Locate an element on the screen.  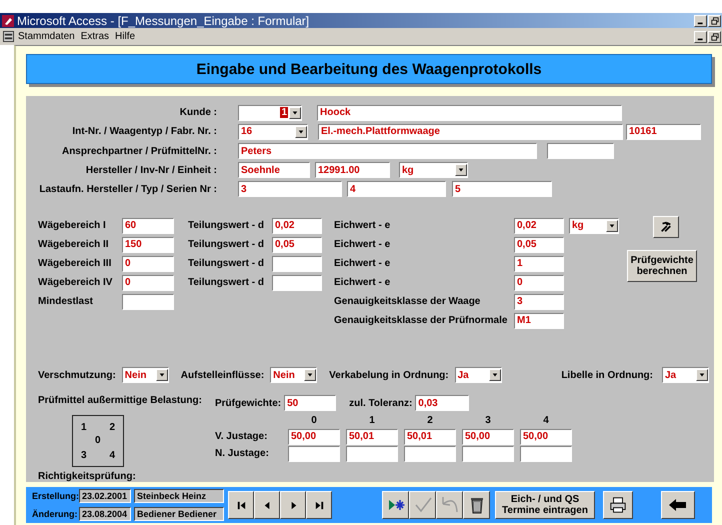
menu-item: Hilfe is located at coordinates (125, 36).